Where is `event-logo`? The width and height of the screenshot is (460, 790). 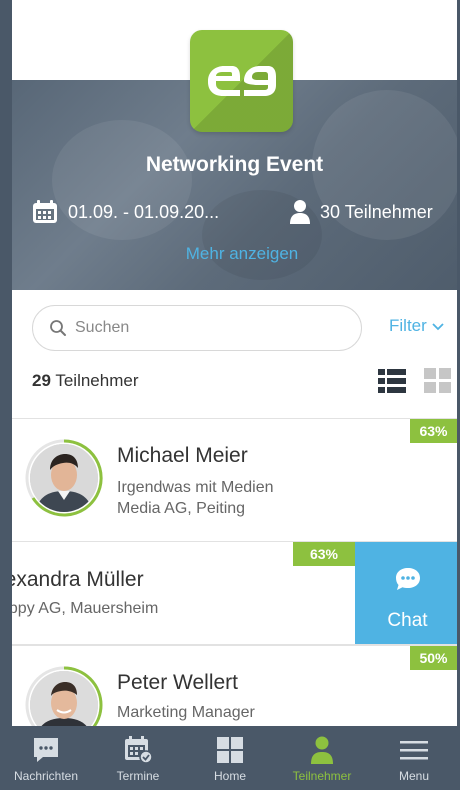
event-logo is located at coordinates (241, 81).